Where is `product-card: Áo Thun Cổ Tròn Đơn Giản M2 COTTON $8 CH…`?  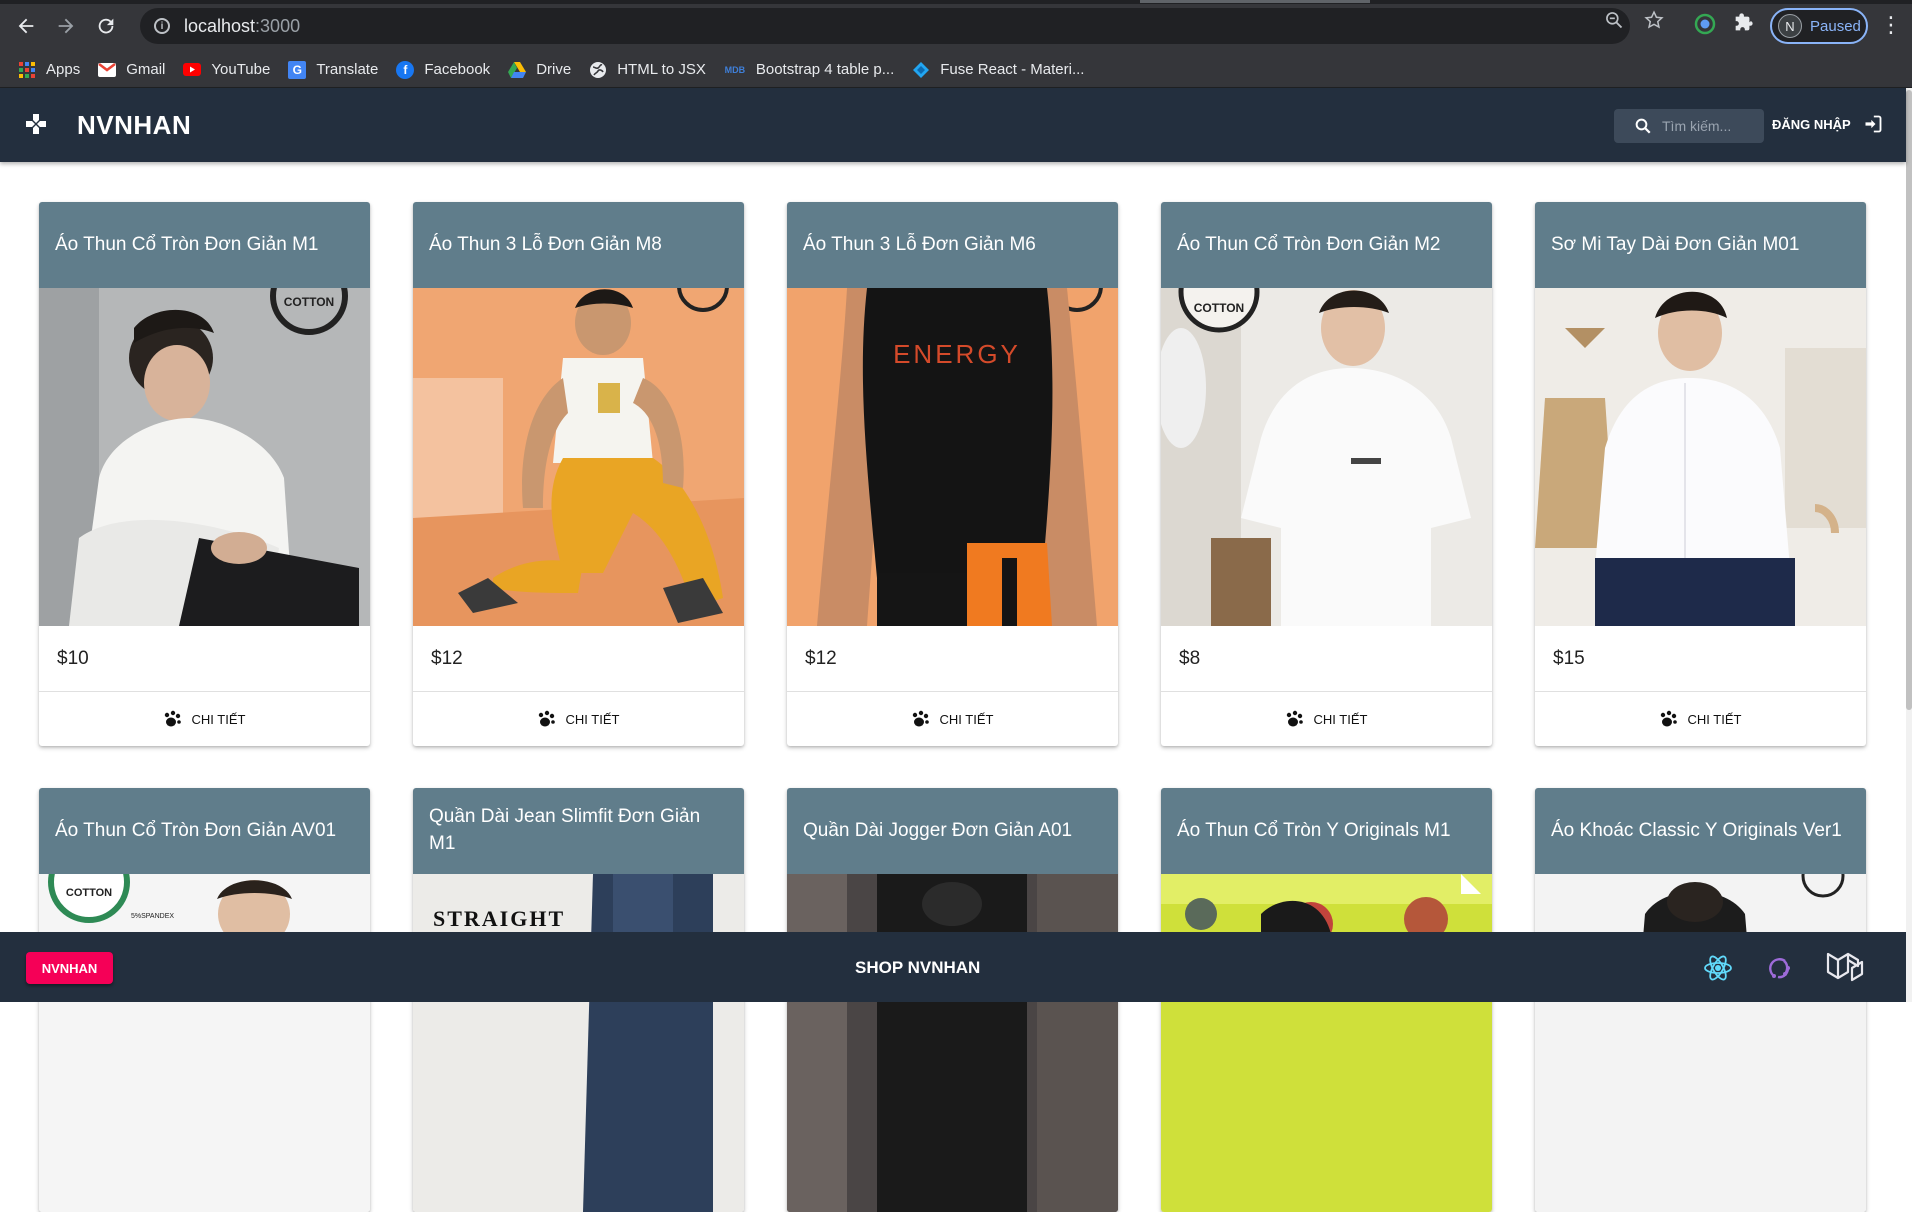 product-card: Áo Thun Cổ Tròn Đơn Giản M2 COTTON $8 CH… is located at coordinates (1326, 474).